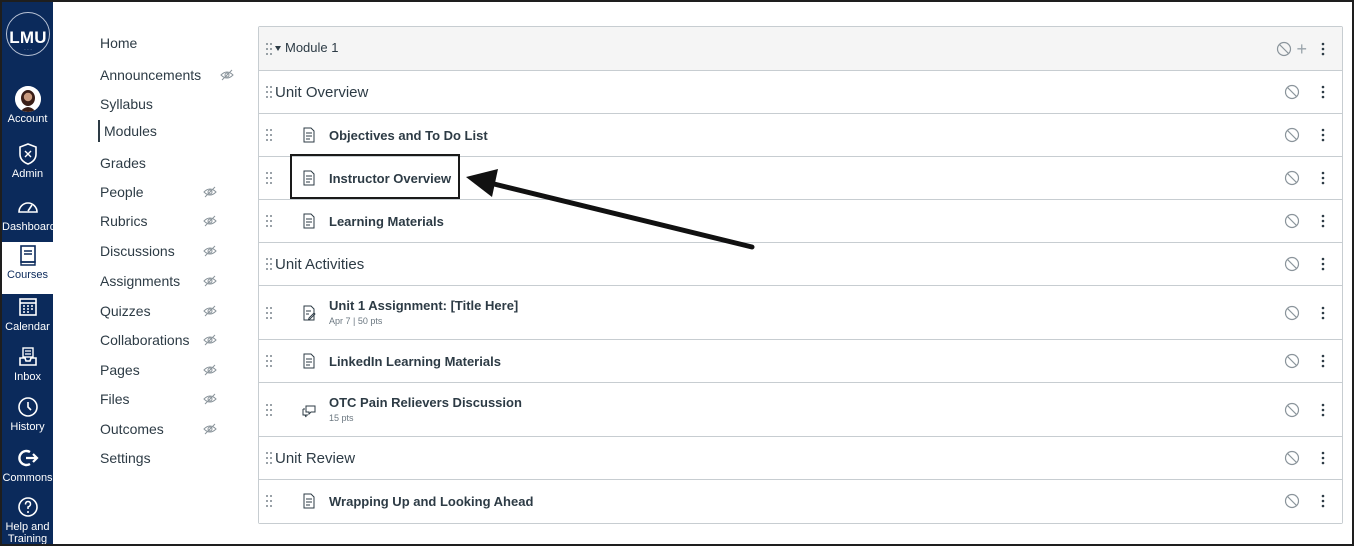  I want to click on global-nav-calendar: Calendar, so click(27, 320).